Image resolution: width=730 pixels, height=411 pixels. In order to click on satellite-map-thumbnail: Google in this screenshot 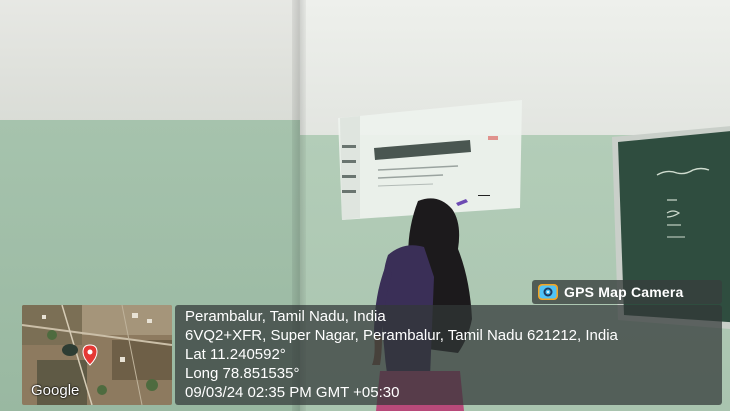, I will do `click(97, 355)`.